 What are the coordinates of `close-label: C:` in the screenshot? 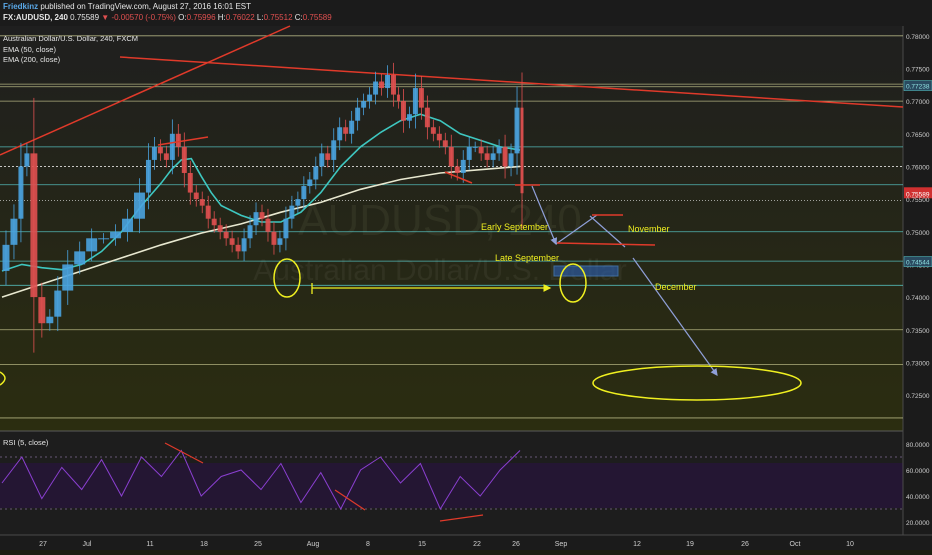 It's located at (298, 17).